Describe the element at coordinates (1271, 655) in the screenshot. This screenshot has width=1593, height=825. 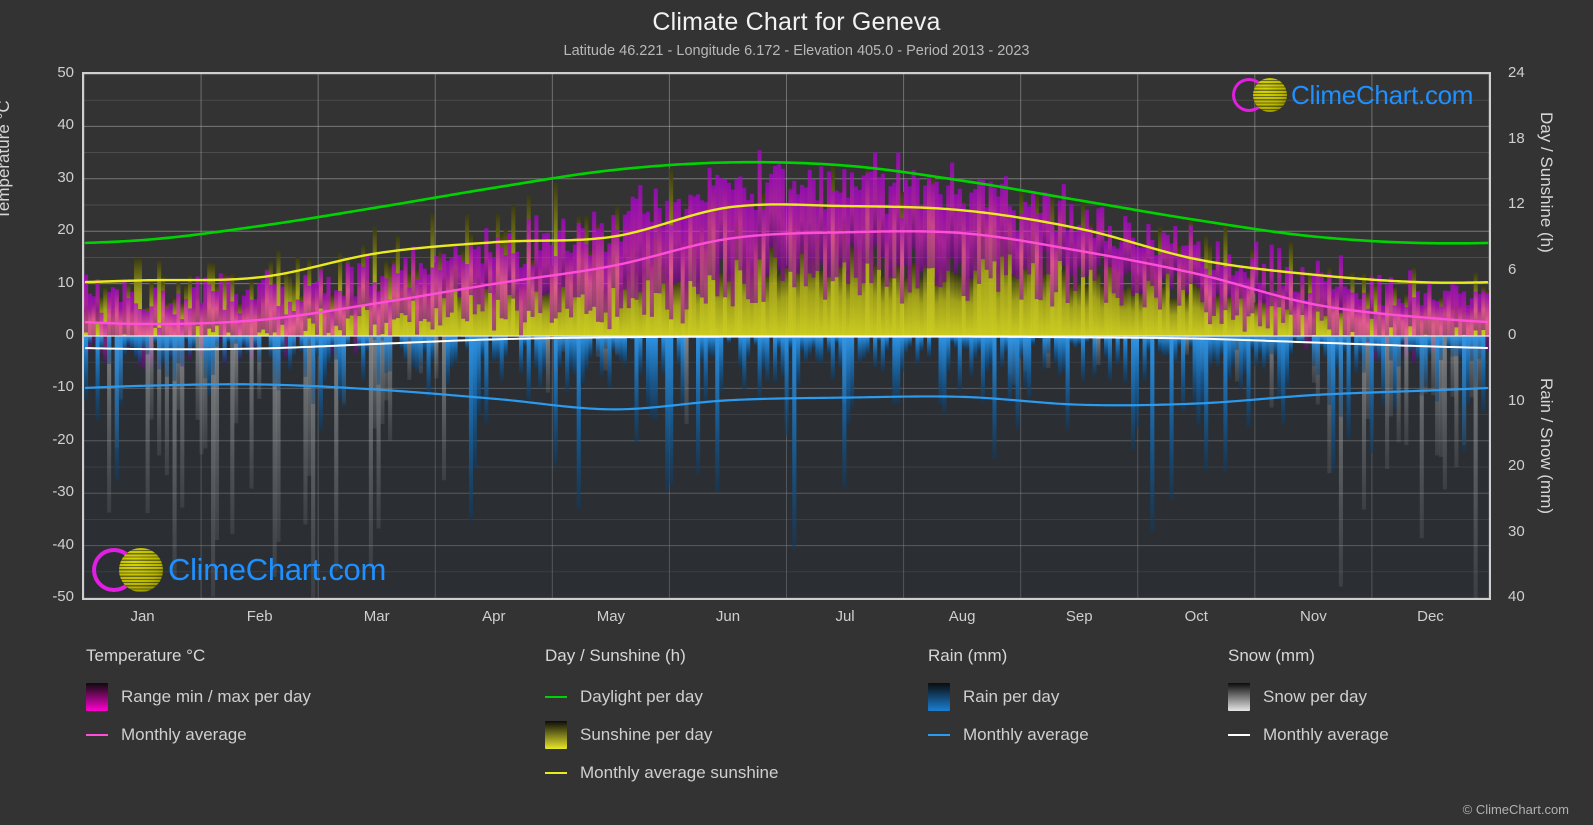
I see `legend-heading: Snow (mm)` at that location.